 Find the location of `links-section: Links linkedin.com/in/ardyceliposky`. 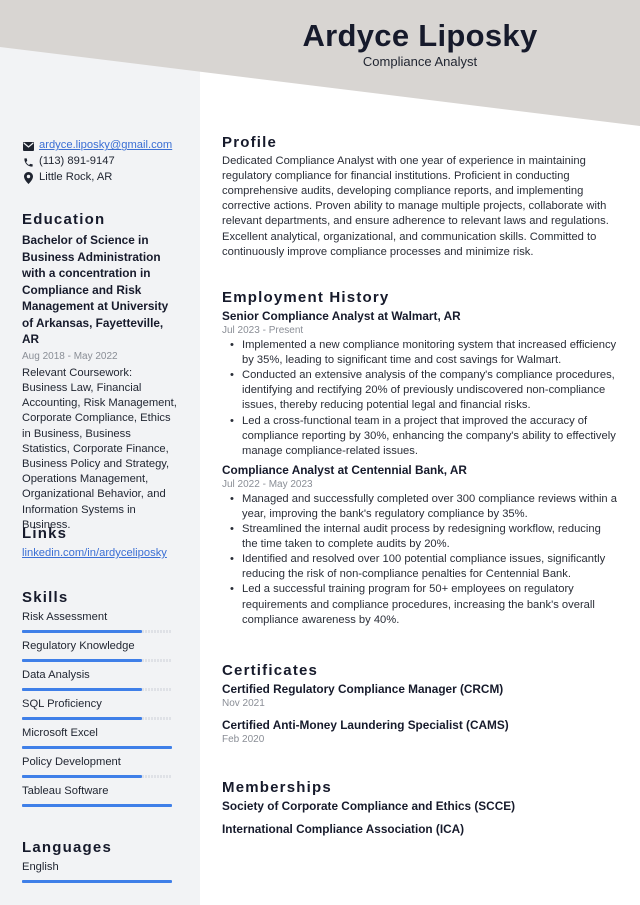

links-section: Links linkedin.com/in/ardyceliposky is located at coordinates (99, 543).